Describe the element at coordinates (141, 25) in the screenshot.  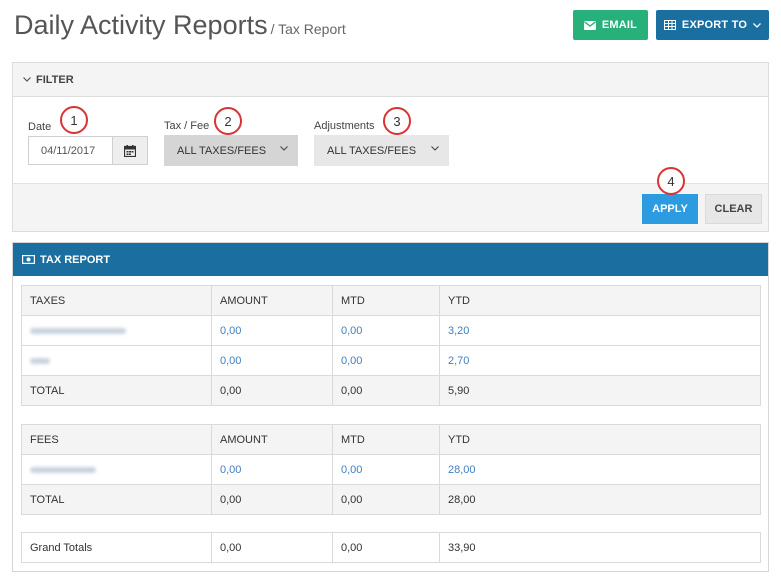
I see `page-title-text: Daily Activity Reports` at that location.